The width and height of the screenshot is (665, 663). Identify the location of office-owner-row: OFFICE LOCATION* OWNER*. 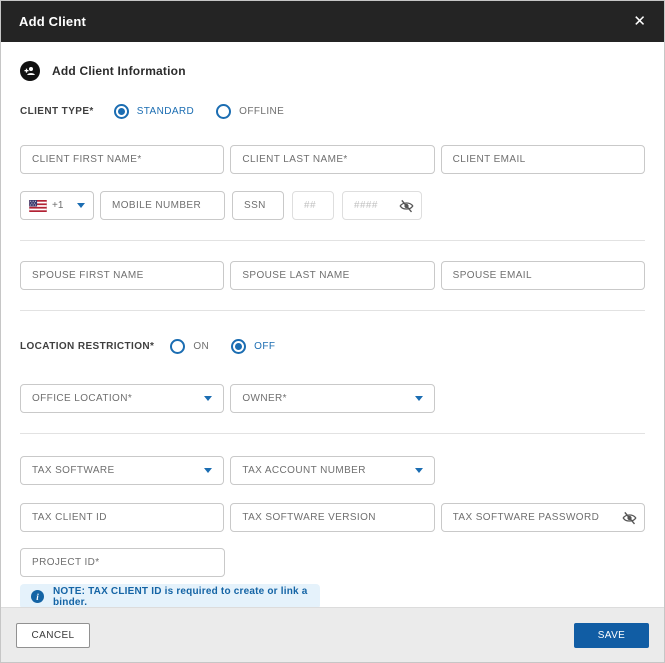
(332, 398).